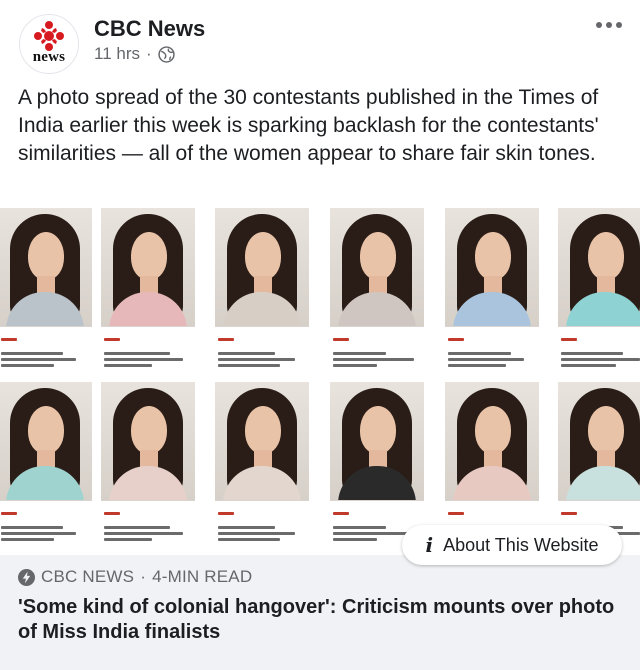 This screenshot has height=670, width=640. I want to click on lightning-bolt-icon, so click(26, 577).